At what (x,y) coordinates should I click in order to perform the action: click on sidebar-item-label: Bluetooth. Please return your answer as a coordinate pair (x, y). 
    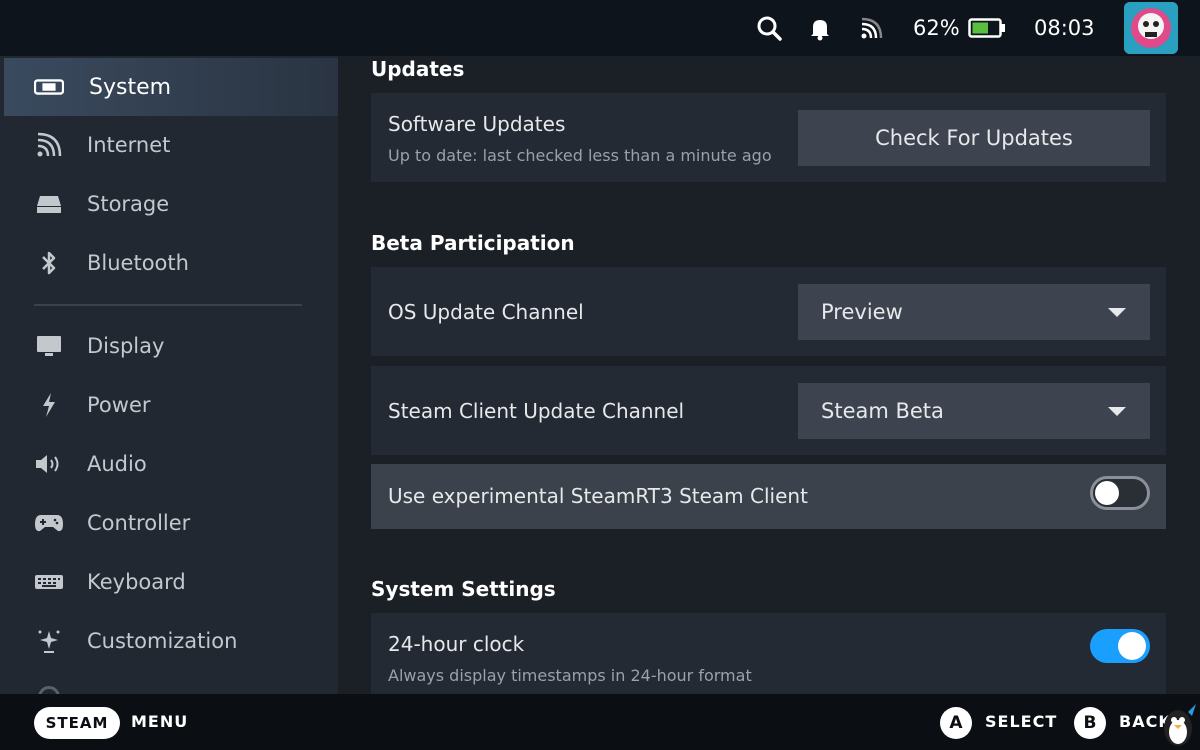
    Looking at the image, I should click on (138, 263).